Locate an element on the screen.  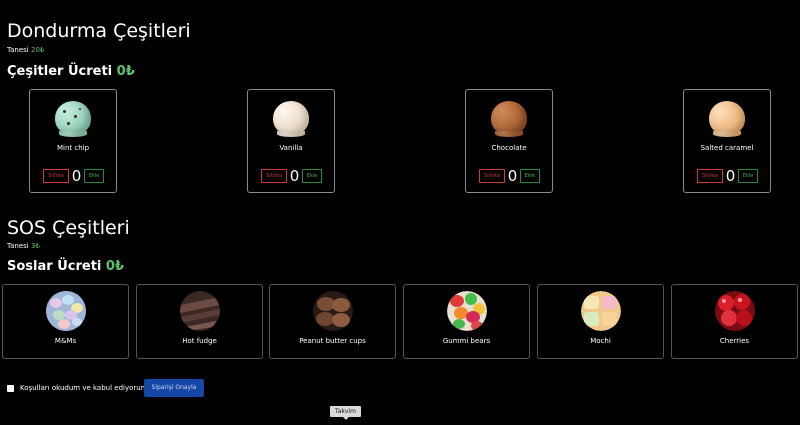
total-label: Çeşitler Ücreti is located at coordinates (60, 71).